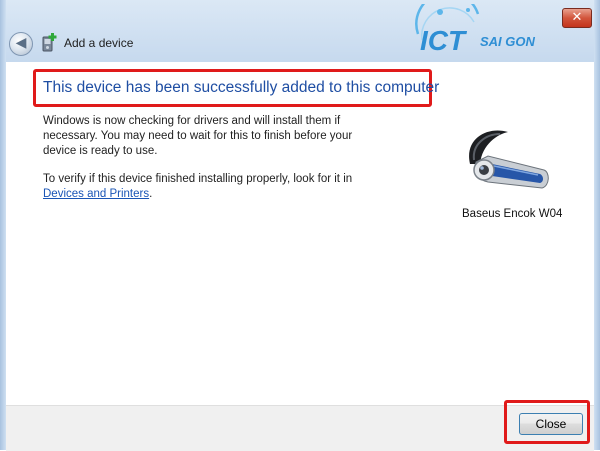 The height and width of the screenshot is (451, 600). Describe the element at coordinates (96, 194) in the screenshot. I see `devices-and-printers-link: Devices and Printers` at that location.